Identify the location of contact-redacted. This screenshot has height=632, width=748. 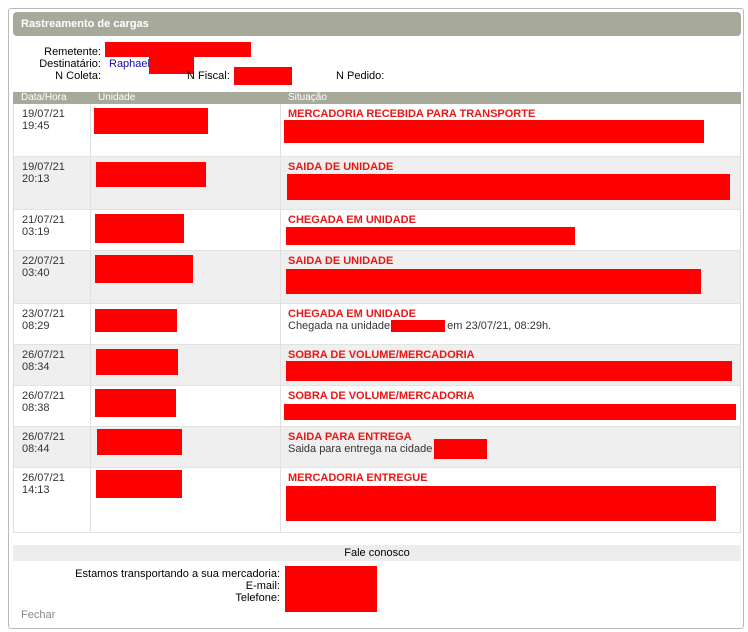
(331, 589).